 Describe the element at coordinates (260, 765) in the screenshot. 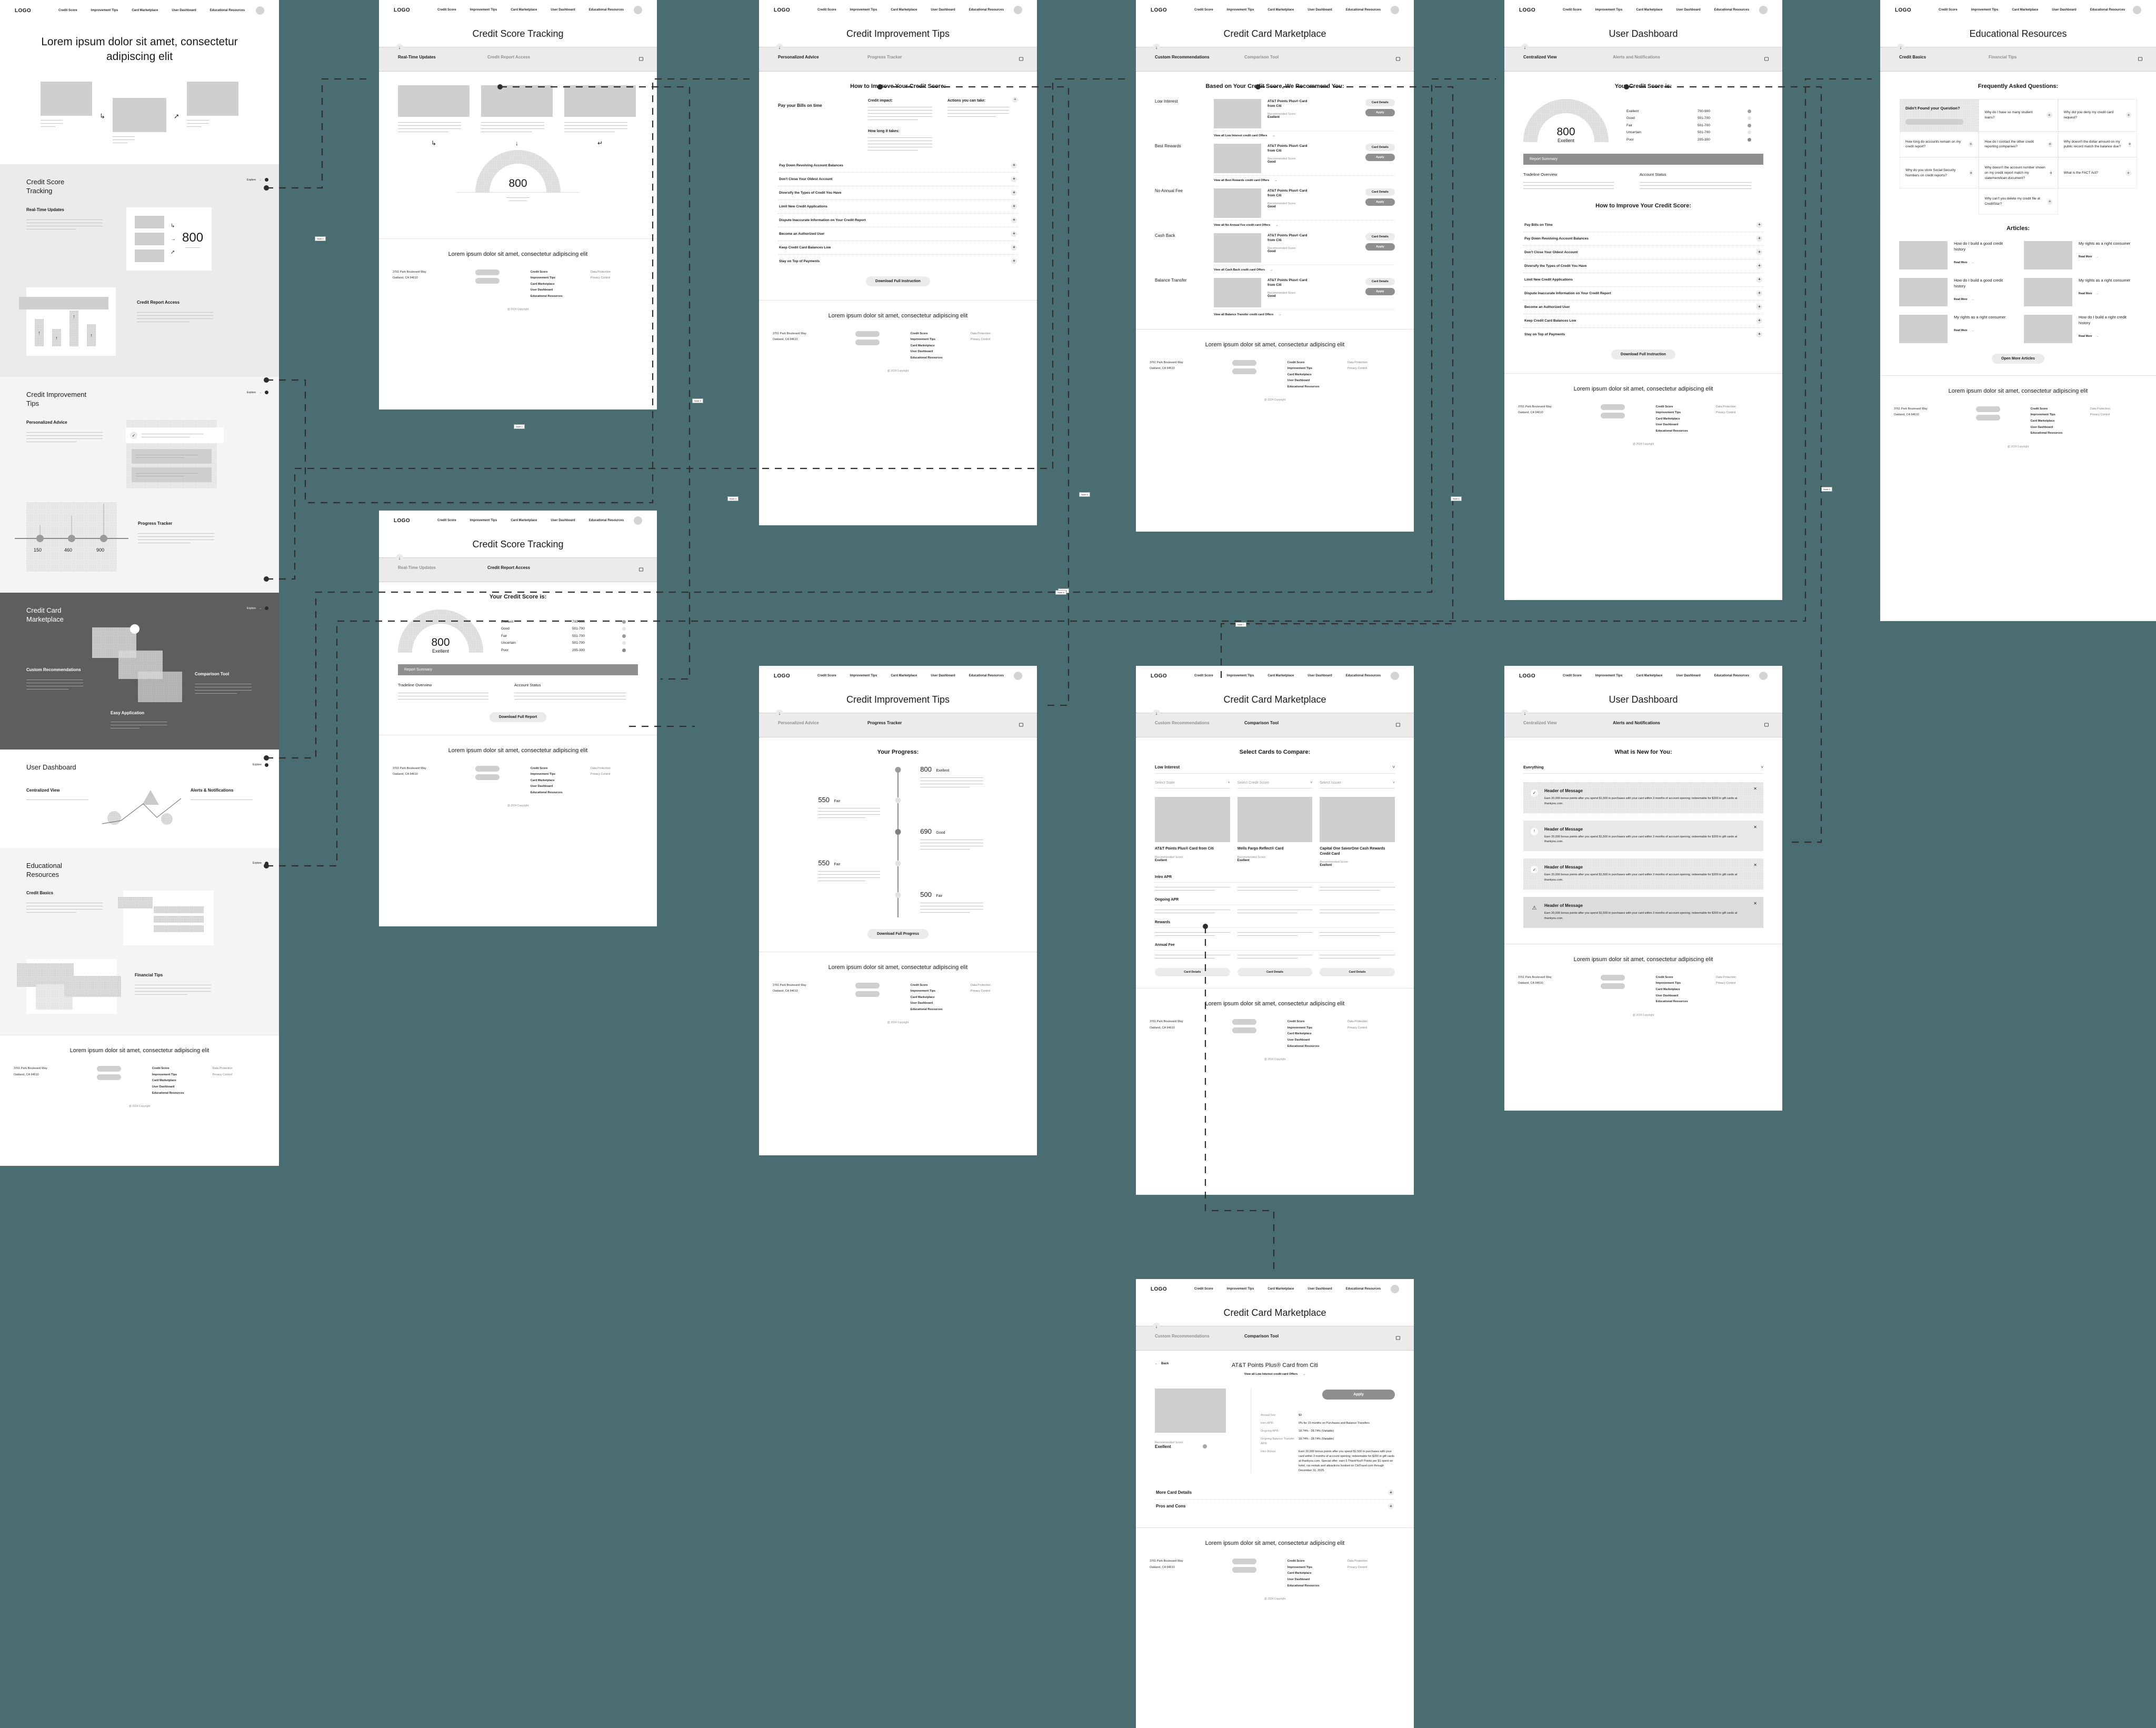

I see `explore-link-4: Explore` at that location.